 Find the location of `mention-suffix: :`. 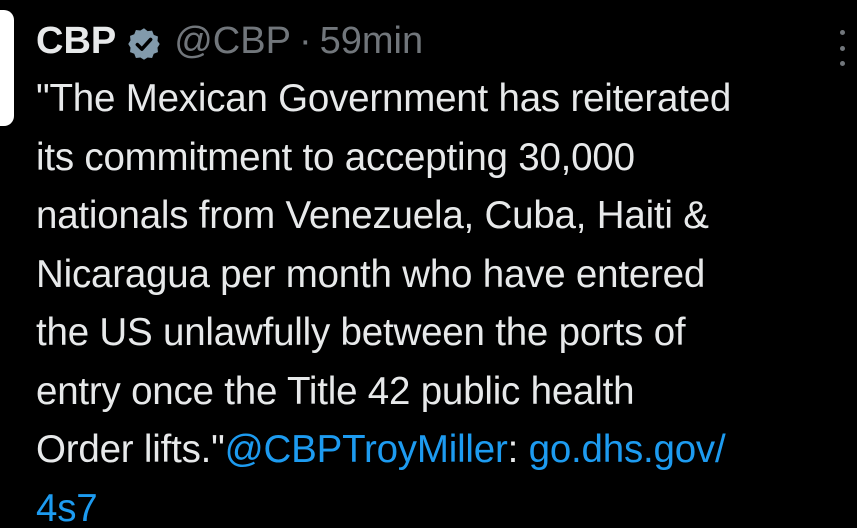

mention-suffix: : is located at coordinates (513, 449).